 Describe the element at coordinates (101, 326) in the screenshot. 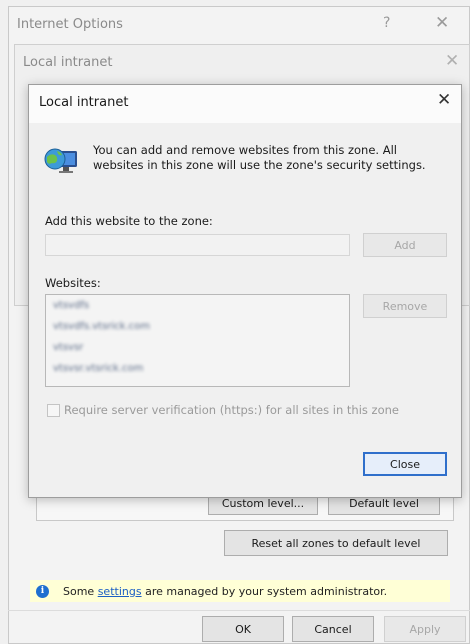

I see `list-item: vtsvdfs.vtsrick.com` at that location.